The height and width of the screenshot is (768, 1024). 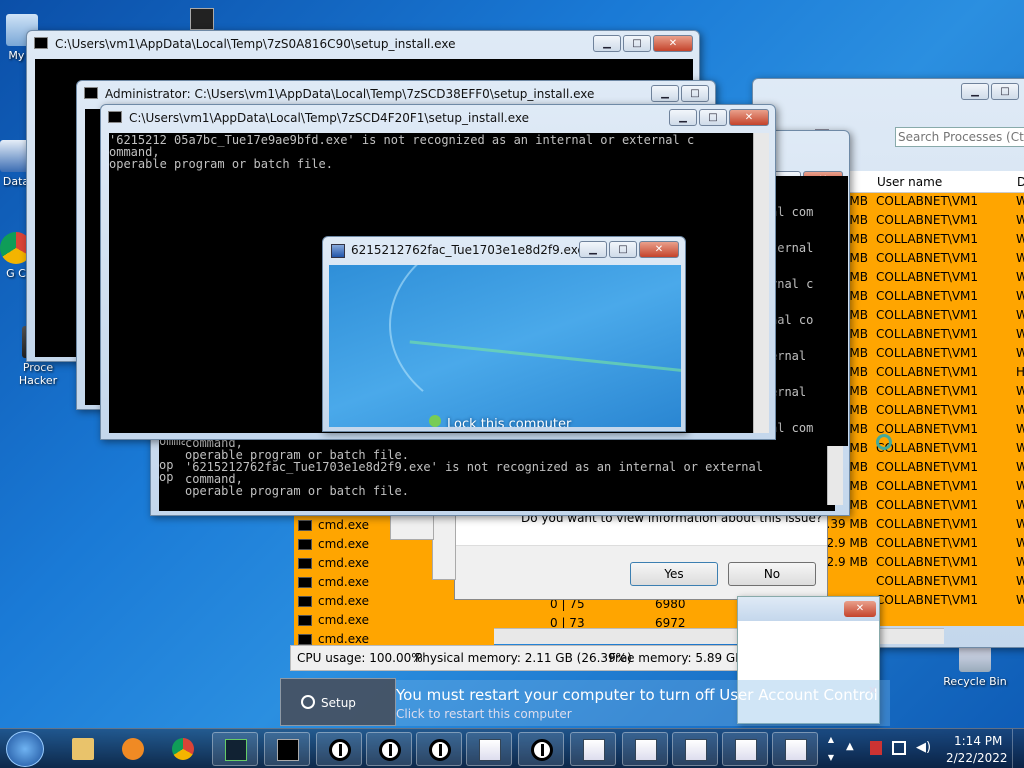 What do you see at coordinates (287, 749) in the screenshot?
I see `taskbar-cmd` at bounding box center [287, 749].